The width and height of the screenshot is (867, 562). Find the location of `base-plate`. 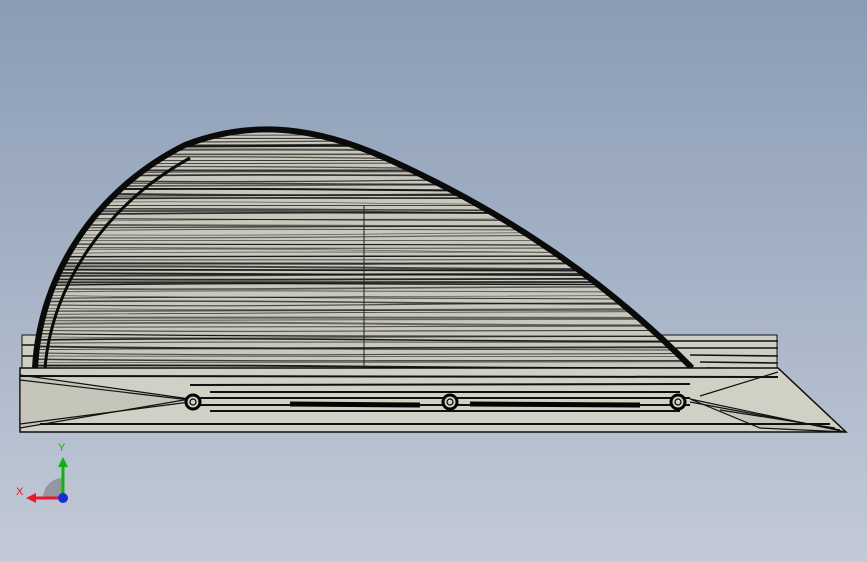

base-plate is located at coordinates (433, 400).